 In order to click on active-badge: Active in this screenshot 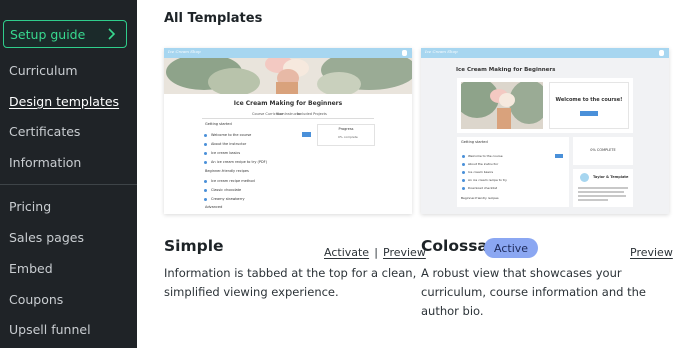, I will do `click(511, 248)`.